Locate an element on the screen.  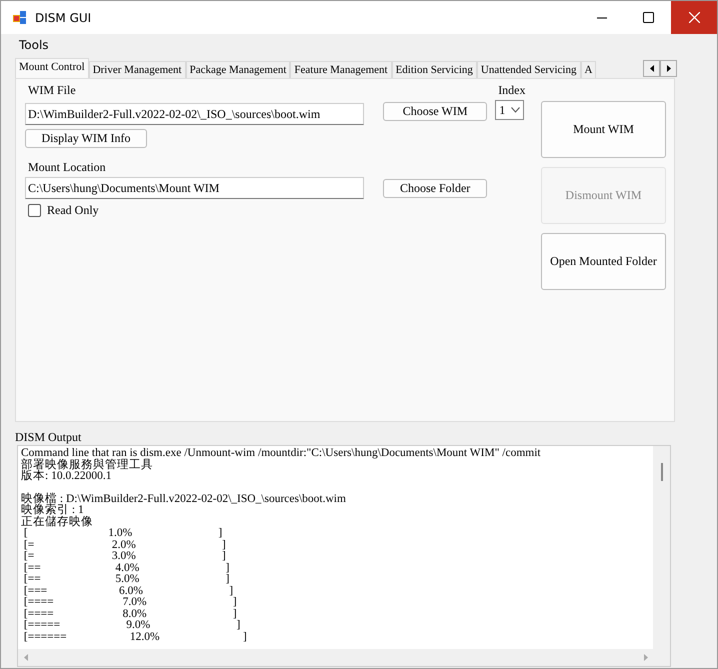
output-line: 版本: 10.0.22000.1 is located at coordinates (66, 476).